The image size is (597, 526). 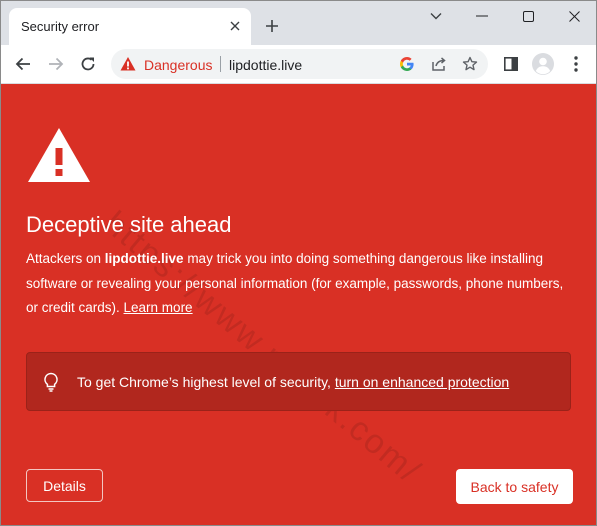 I want to click on details-button: Details, so click(x=64, y=485).